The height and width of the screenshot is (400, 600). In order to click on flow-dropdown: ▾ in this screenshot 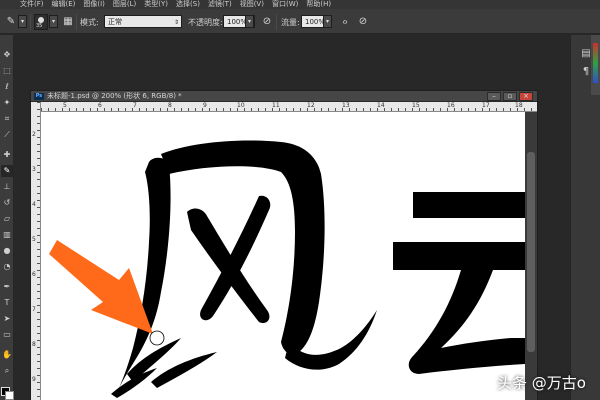, I will do `click(327, 21)`.